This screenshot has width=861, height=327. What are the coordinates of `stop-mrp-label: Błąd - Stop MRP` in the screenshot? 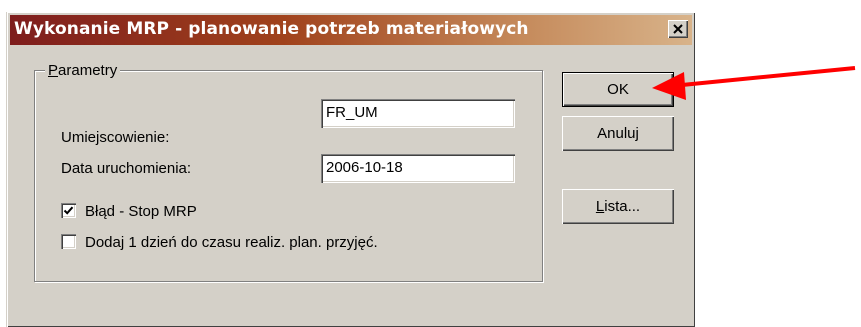 It's located at (141, 211).